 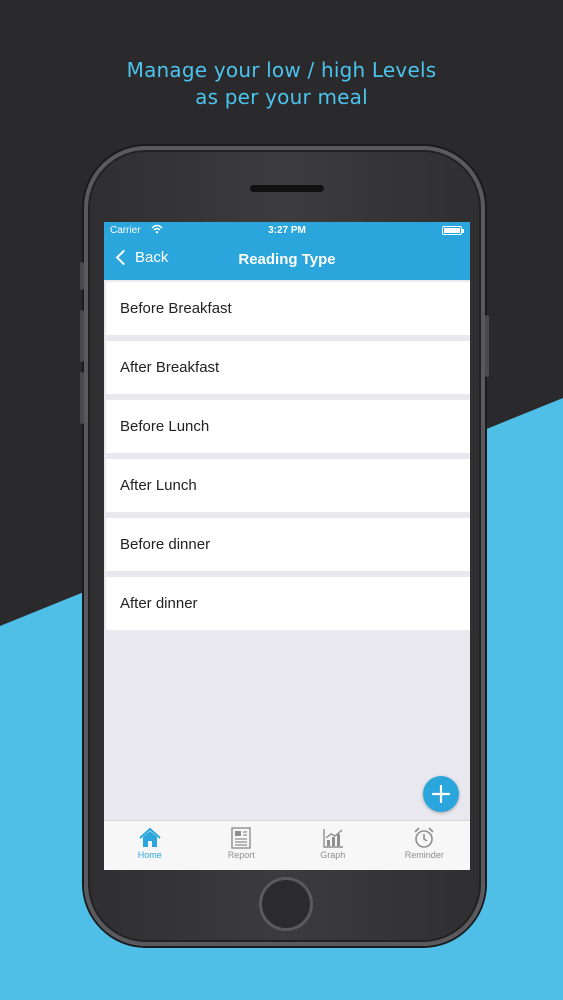 What do you see at coordinates (82, 398) in the screenshot?
I see `volume-down-button` at bounding box center [82, 398].